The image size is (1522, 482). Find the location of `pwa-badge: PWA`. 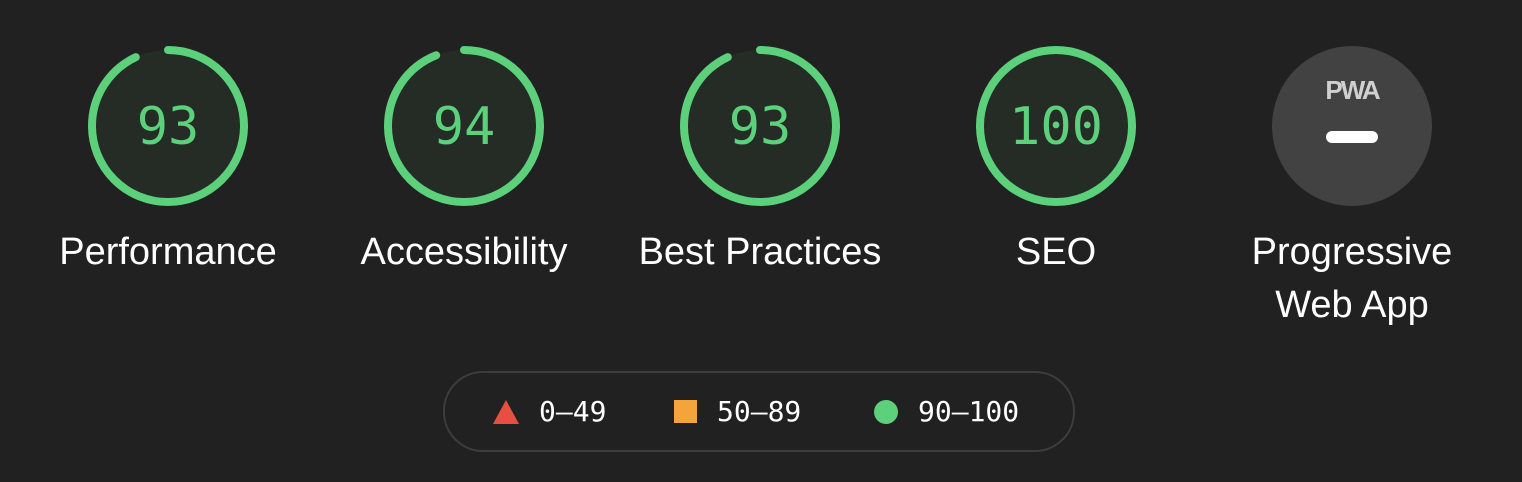

pwa-badge: PWA is located at coordinates (1352, 126).